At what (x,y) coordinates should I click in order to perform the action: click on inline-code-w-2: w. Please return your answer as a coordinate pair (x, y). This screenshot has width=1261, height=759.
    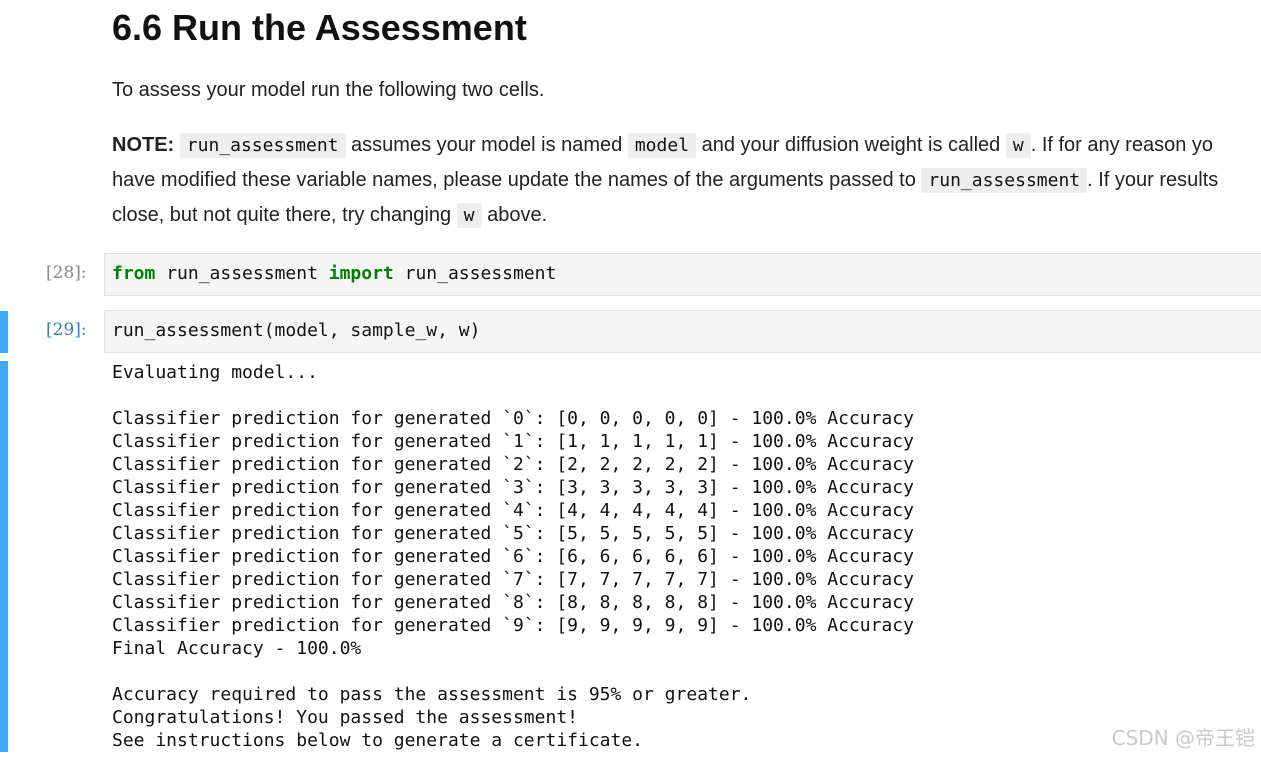
    Looking at the image, I should click on (469, 215).